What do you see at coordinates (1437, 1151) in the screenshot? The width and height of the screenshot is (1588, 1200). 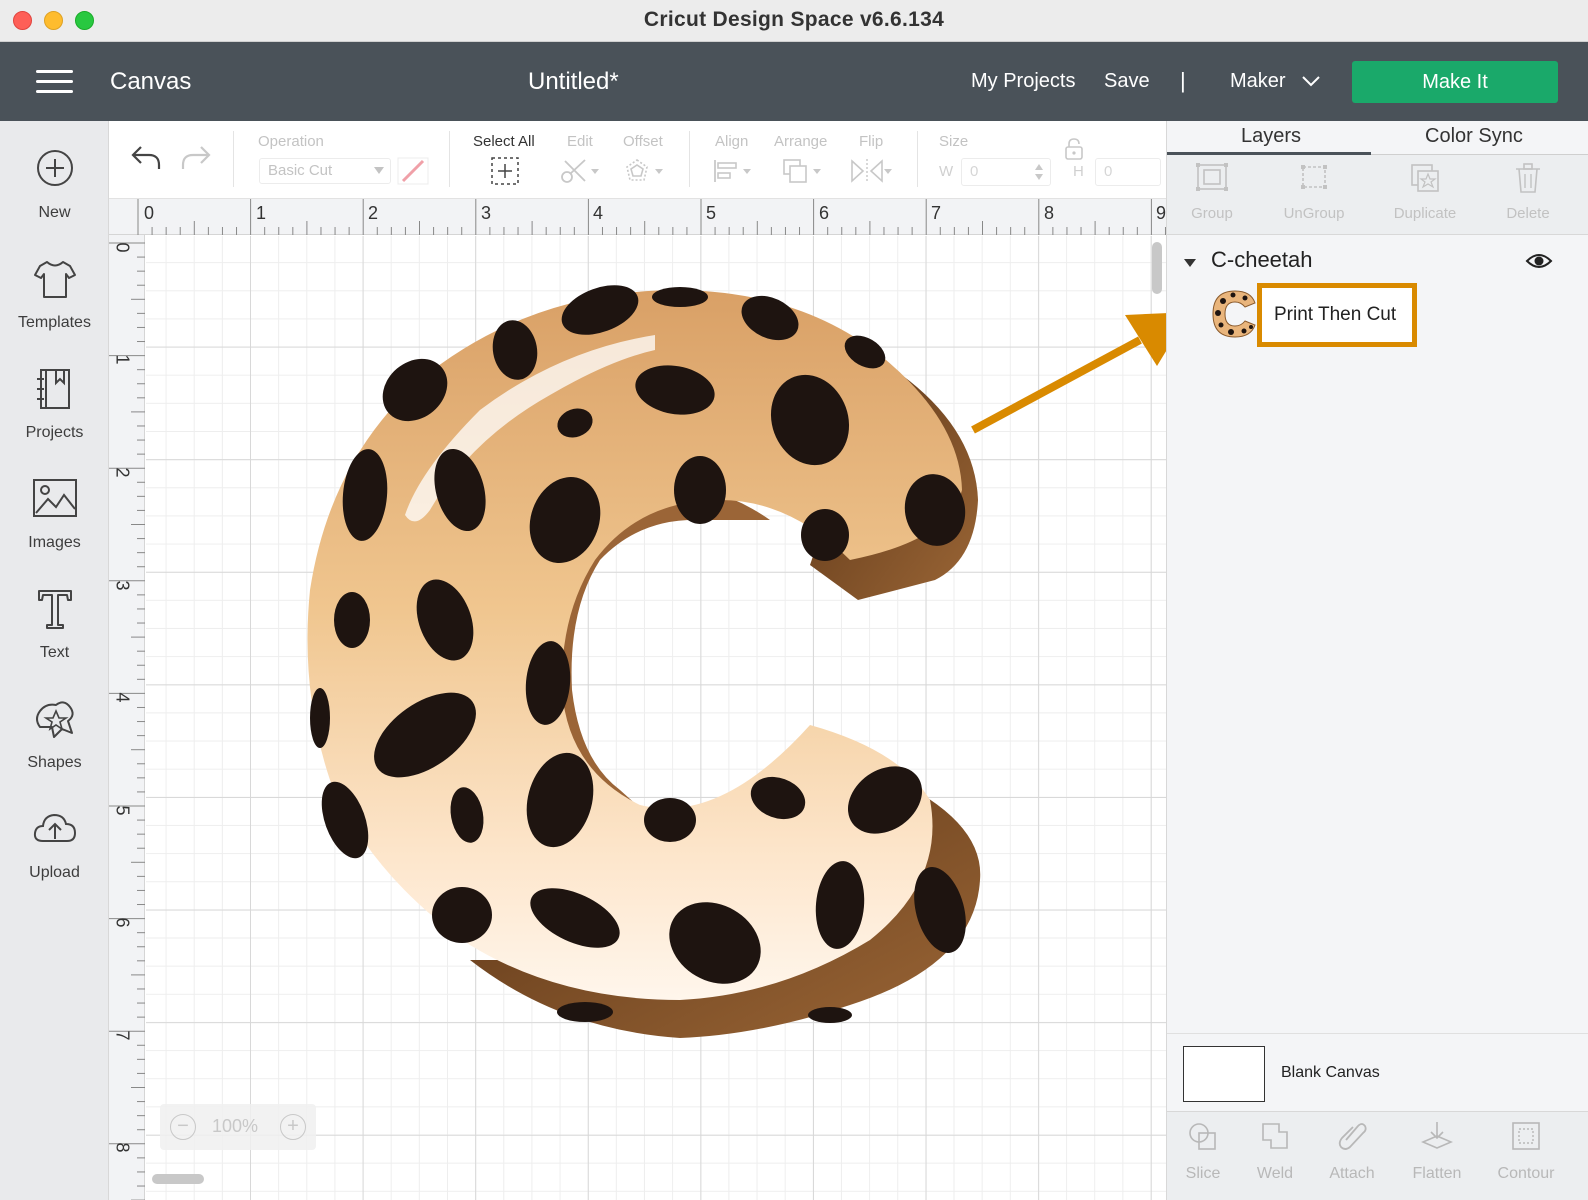 I see `flatten-button: Flatten` at bounding box center [1437, 1151].